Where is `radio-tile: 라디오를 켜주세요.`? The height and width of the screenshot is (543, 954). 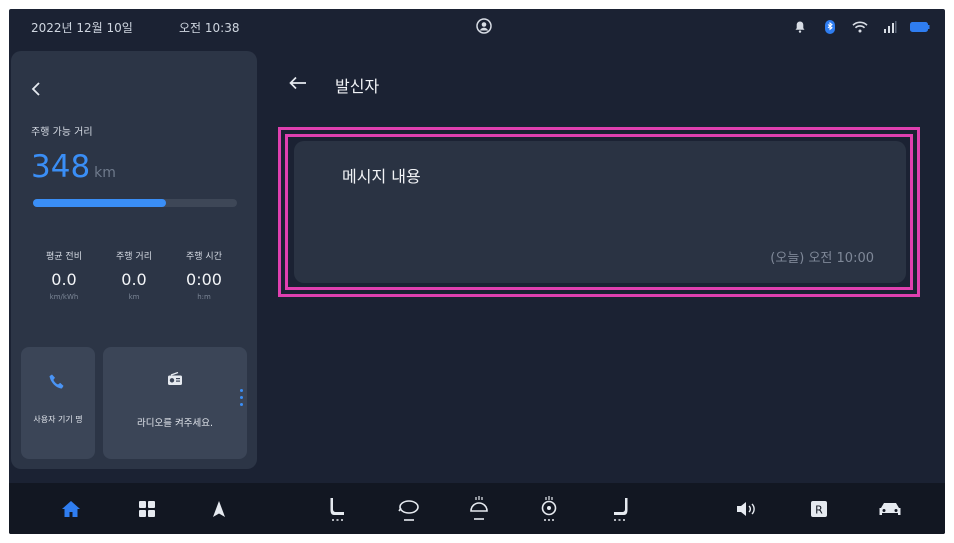
radio-tile: 라디오를 켜주세요. is located at coordinates (175, 403).